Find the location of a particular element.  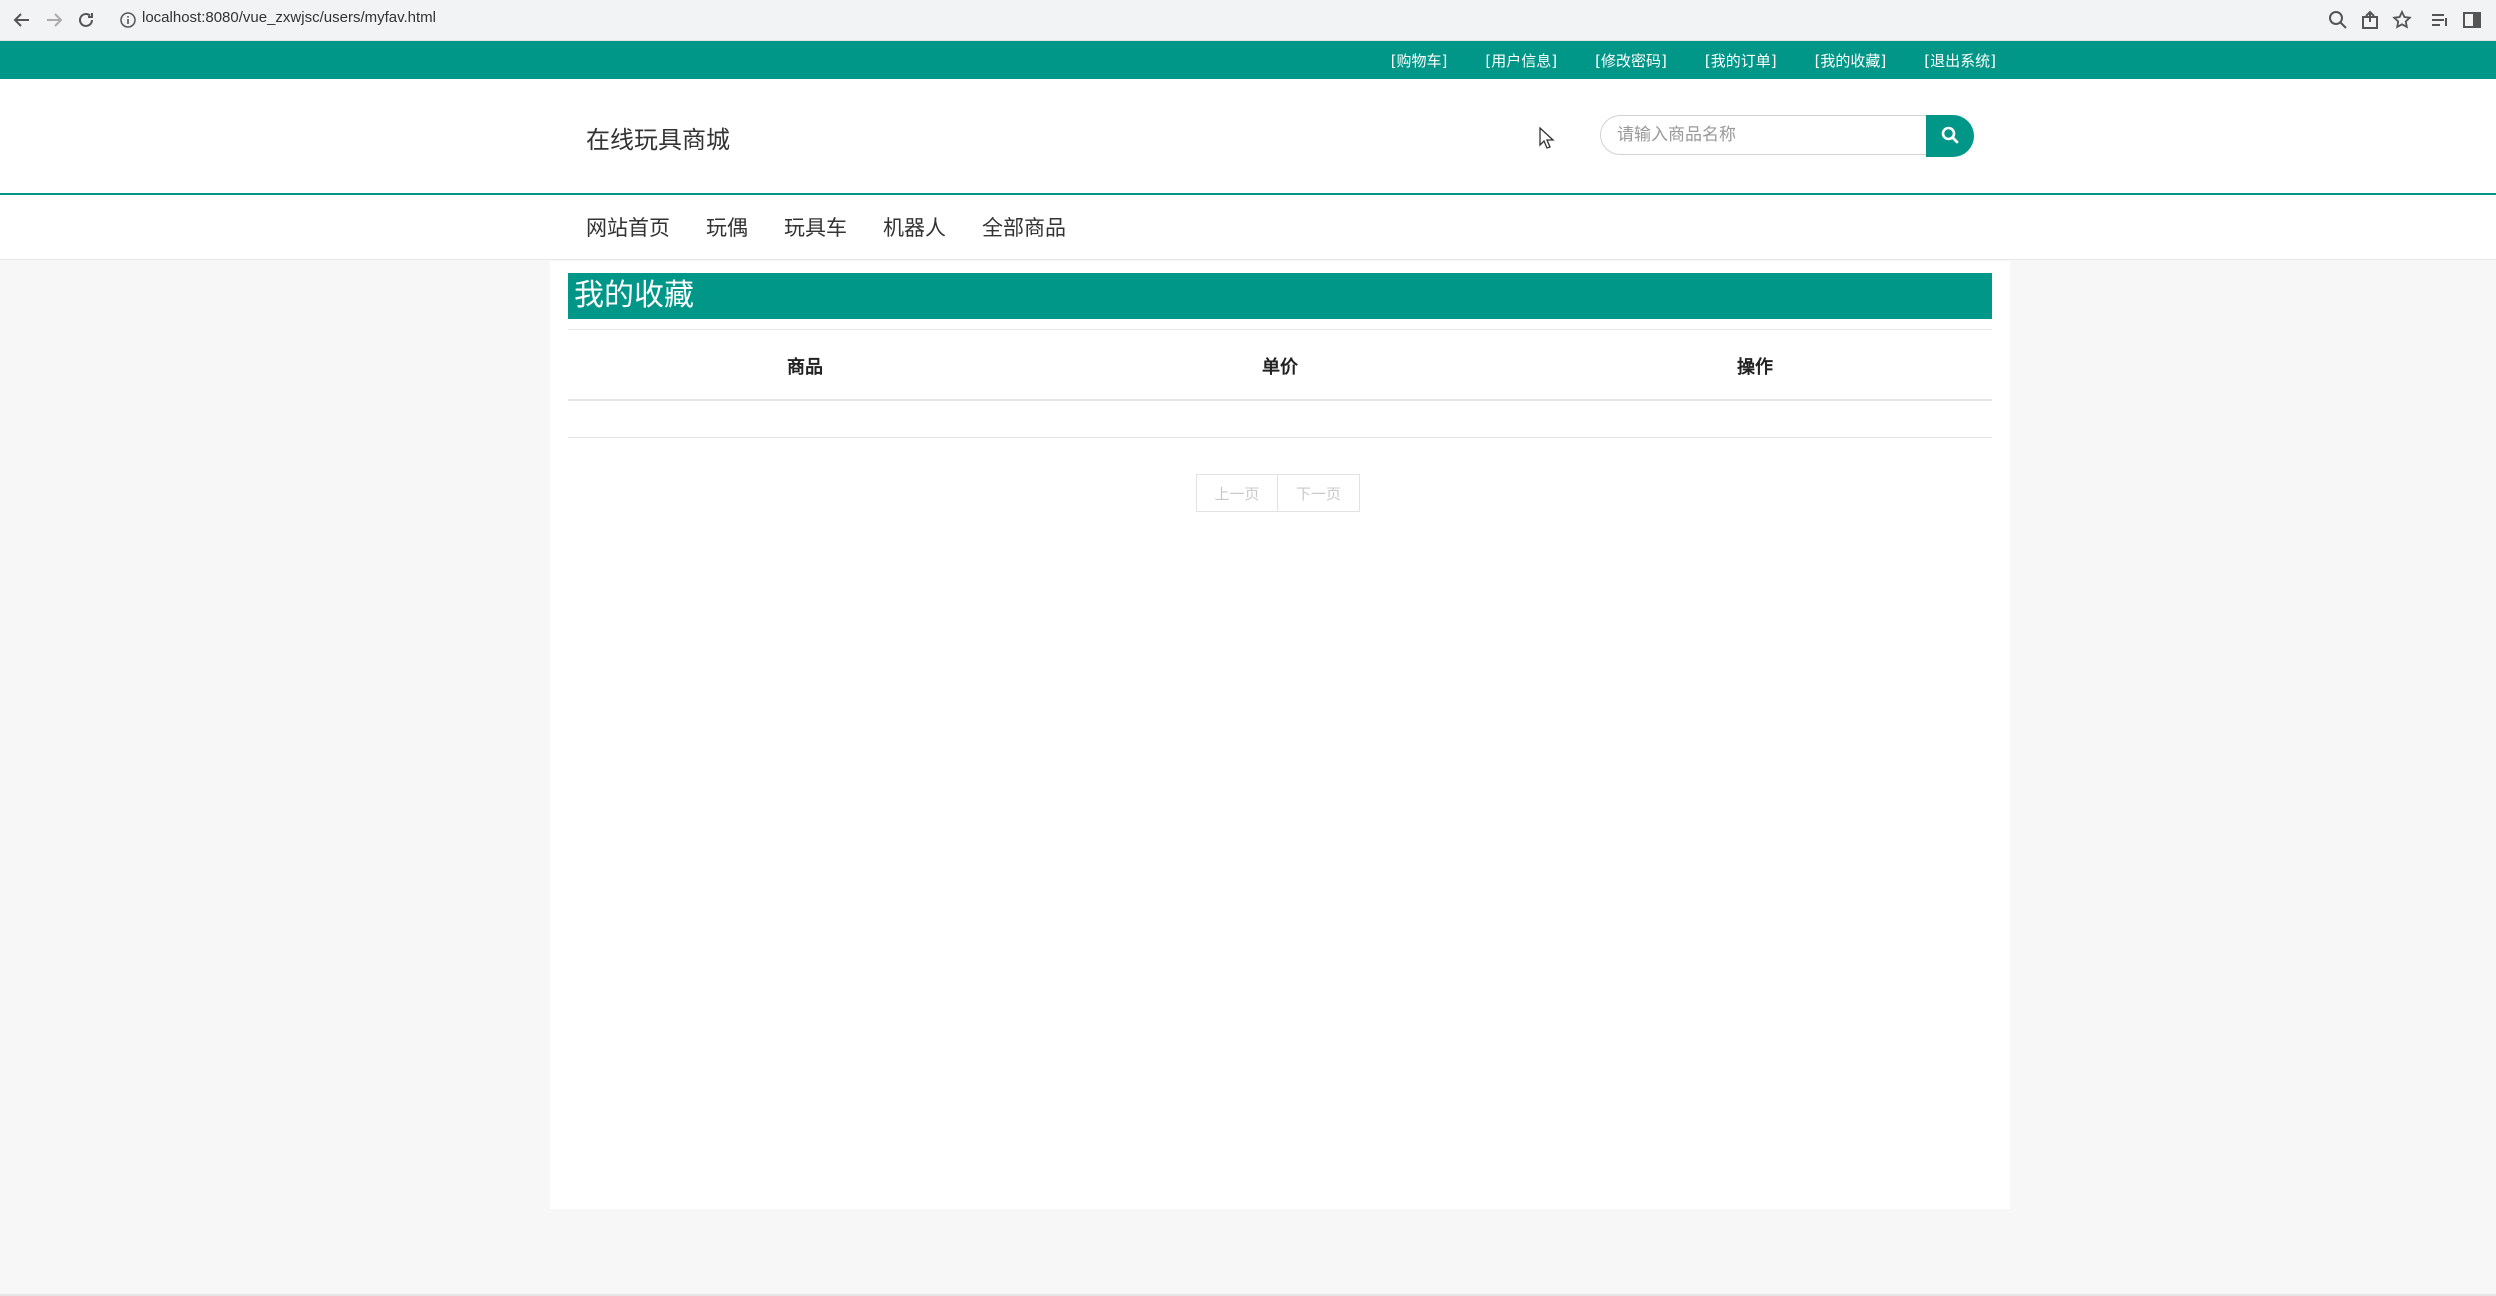

table-body is located at coordinates (1280, 437).